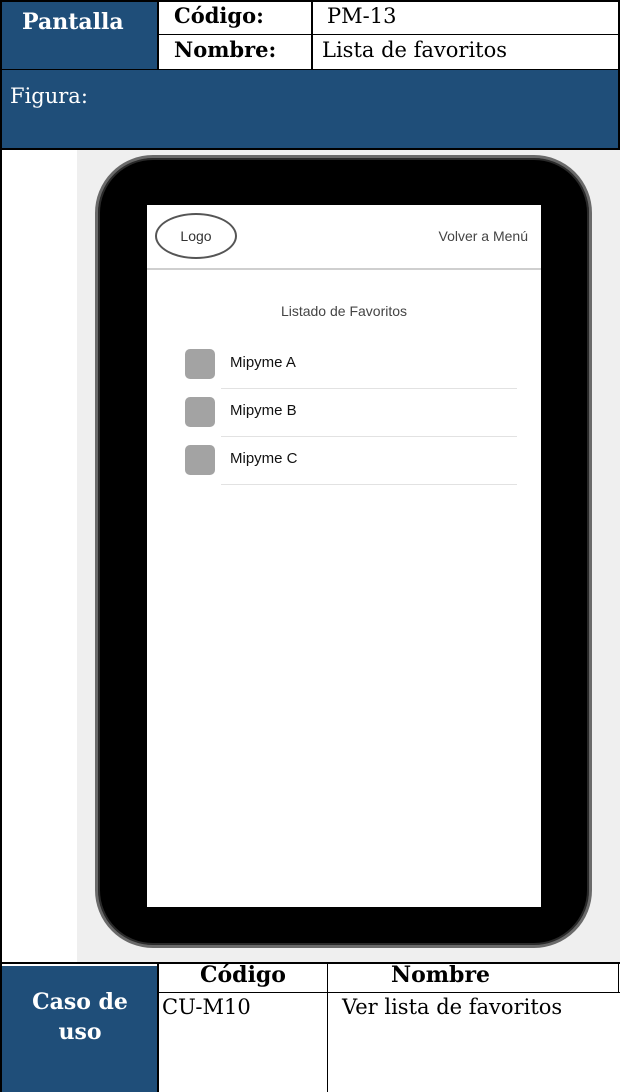 The image size is (620, 1092). What do you see at coordinates (263, 410) in the screenshot?
I see `favorite-item-label: Mipyme B` at bounding box center [263, 410].